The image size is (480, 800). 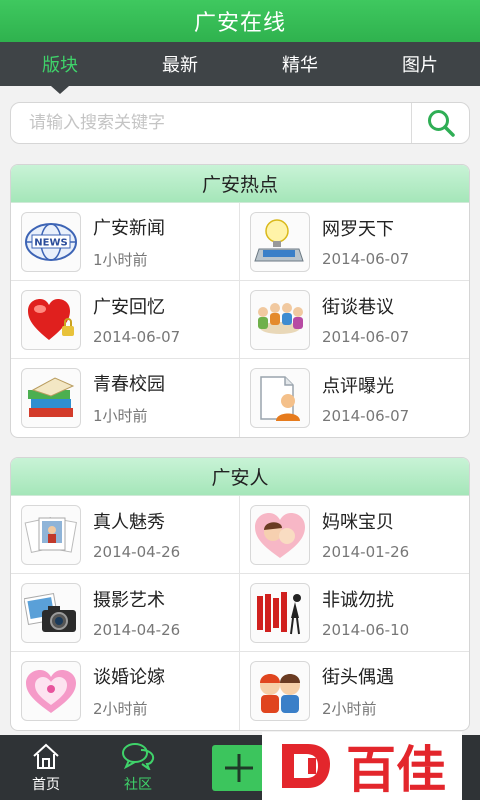 What do you see at coordinates (354, 535) in the screenshot?
I see `forum-item-baby: 妈咪宝贝 2014-01-26` at bounding box center [354, 535].